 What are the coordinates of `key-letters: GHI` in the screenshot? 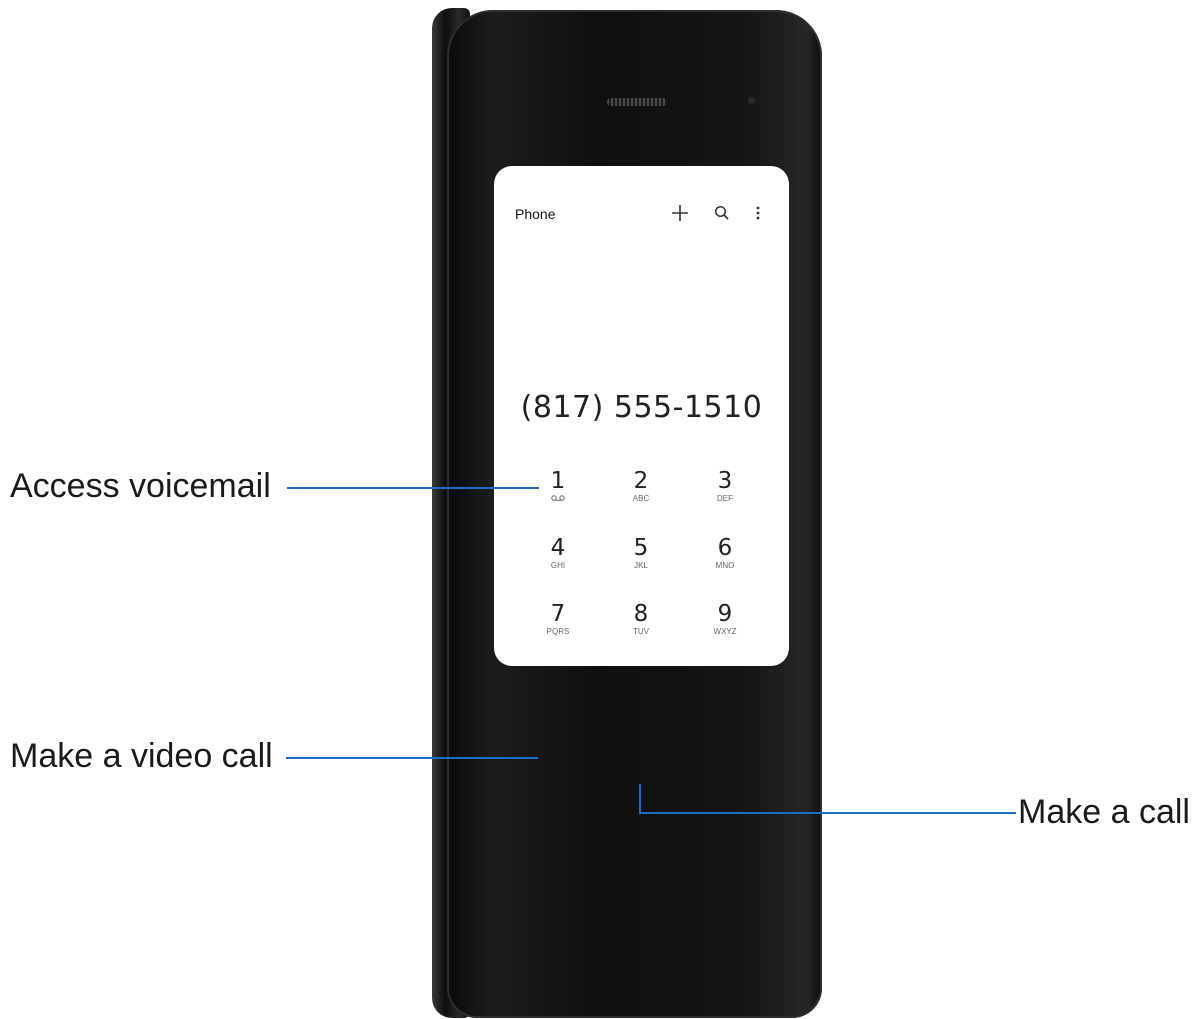 It's located at (558, 565).